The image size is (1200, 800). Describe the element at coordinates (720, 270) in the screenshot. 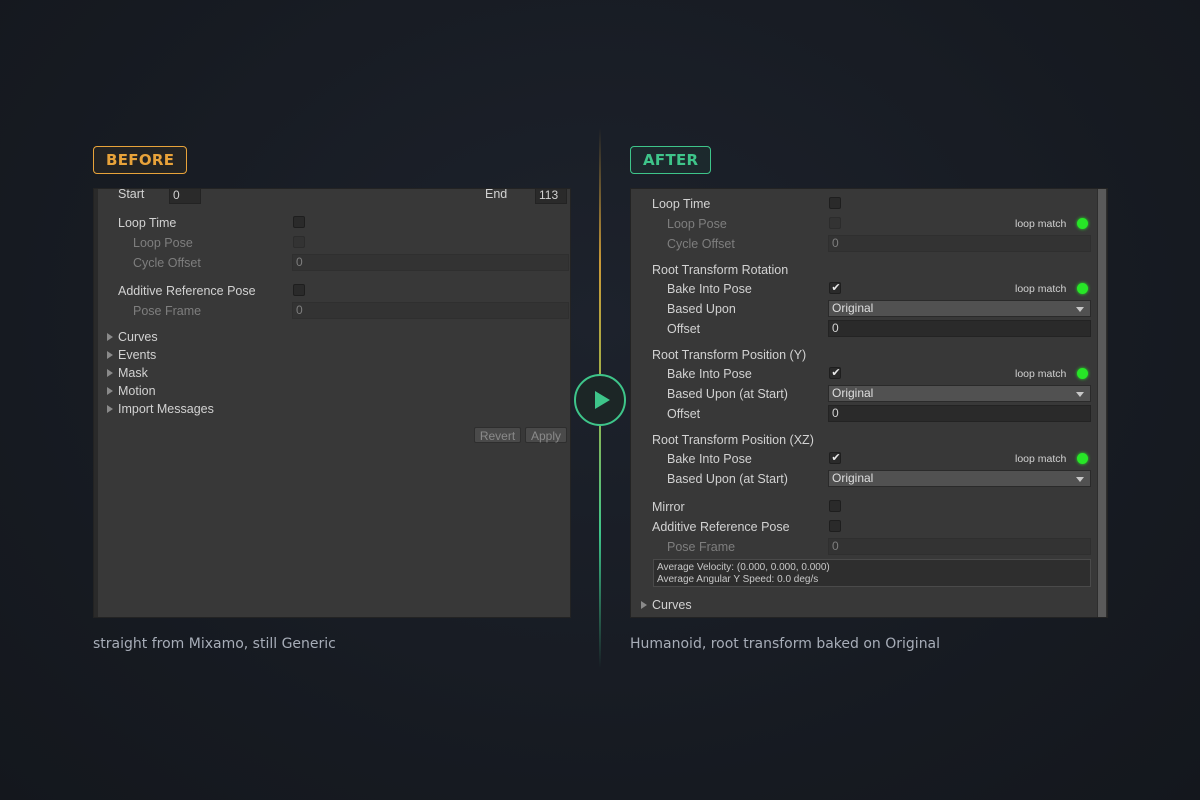

I see `root-transform-rotation-heading: Root Transform Rotation` at that location.